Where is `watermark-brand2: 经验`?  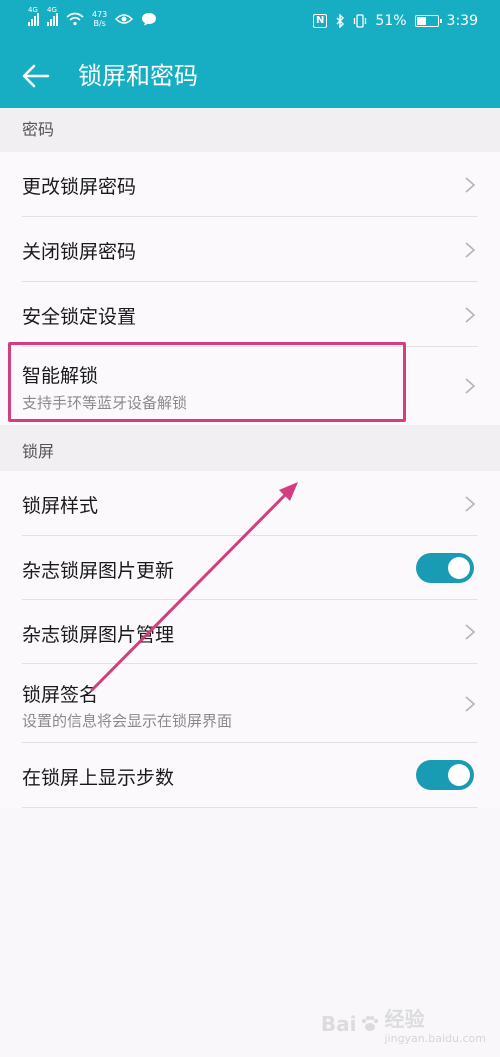 watermark-brand2: 经验 is located at coordinates (404, 1019).